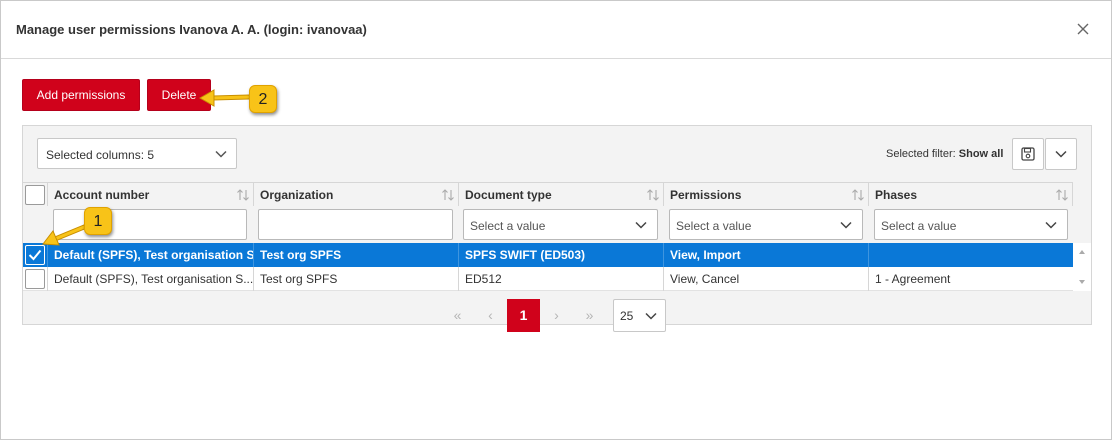  I want to click on first-page-button: «, so click(457, 315).